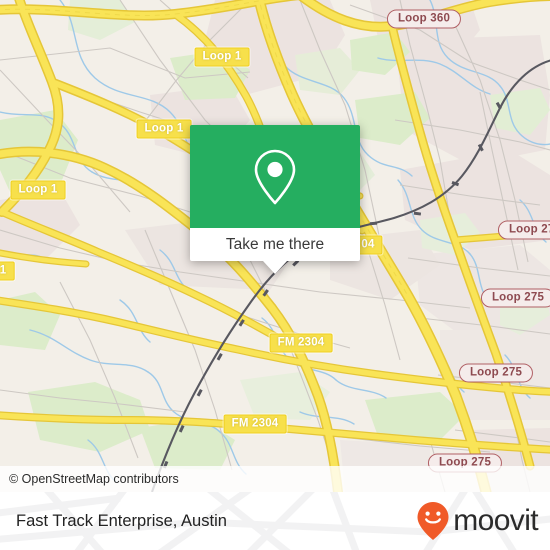 The image size is (550, 550). Describe the element at coordinates (433, 521) in the screenshot. I see `moovit-pin-smiley-icon` at that location.